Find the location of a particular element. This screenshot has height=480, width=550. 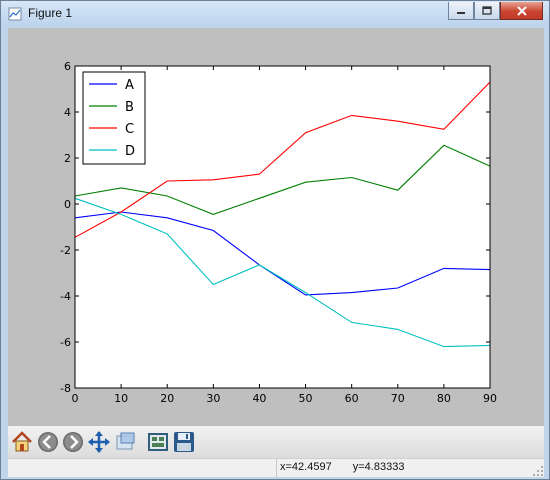

y-tick-label: -4 is located at coordinates (65, 296).